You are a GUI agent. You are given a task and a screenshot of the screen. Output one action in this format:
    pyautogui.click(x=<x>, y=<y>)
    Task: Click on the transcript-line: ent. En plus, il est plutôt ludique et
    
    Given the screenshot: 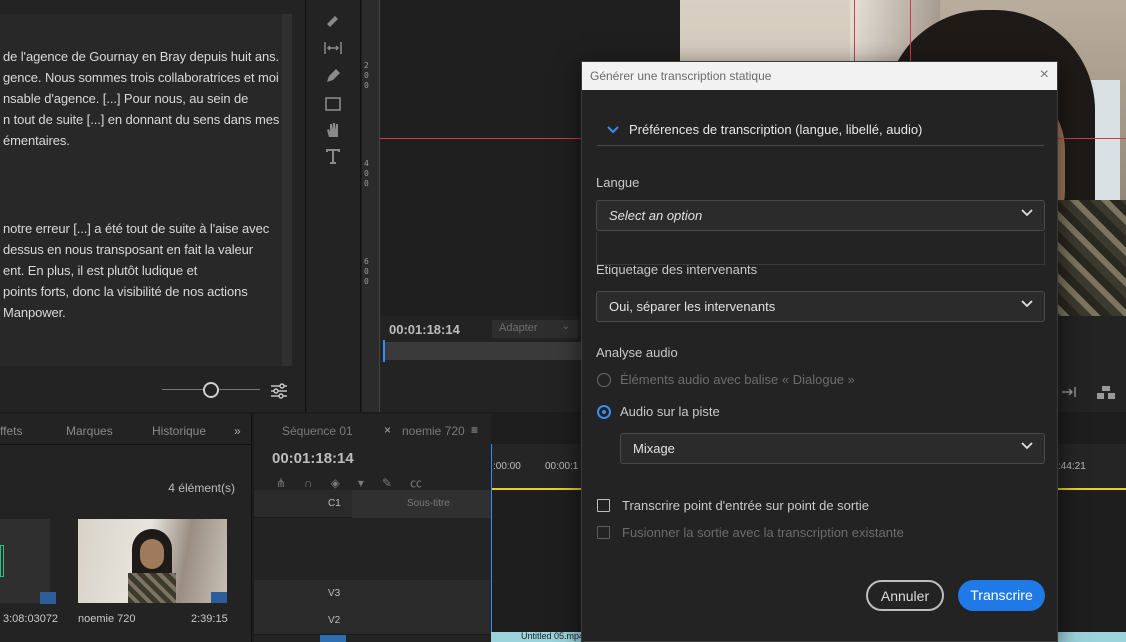 What is the action you would take?
    pyautogui.click(x=100, y=270)
    